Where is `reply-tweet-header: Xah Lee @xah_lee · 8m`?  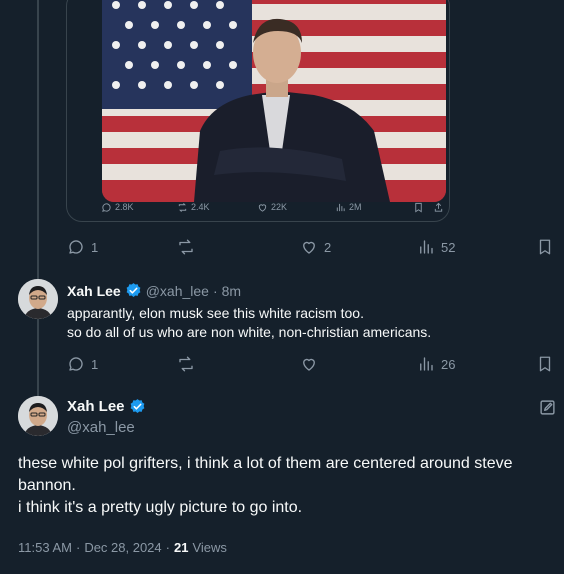
reply-tweet-header: Xah Lee @xah_lee · 8m is located at coordinates (154, 290).